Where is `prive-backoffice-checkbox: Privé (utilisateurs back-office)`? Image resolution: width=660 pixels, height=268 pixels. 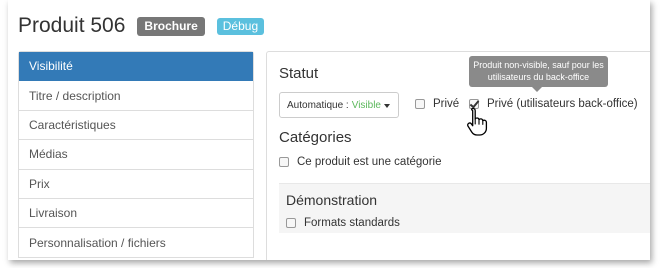 prive-backoffice-checkbox: Privé (utilisateurs back-office) is located at coordinates (553, 104).